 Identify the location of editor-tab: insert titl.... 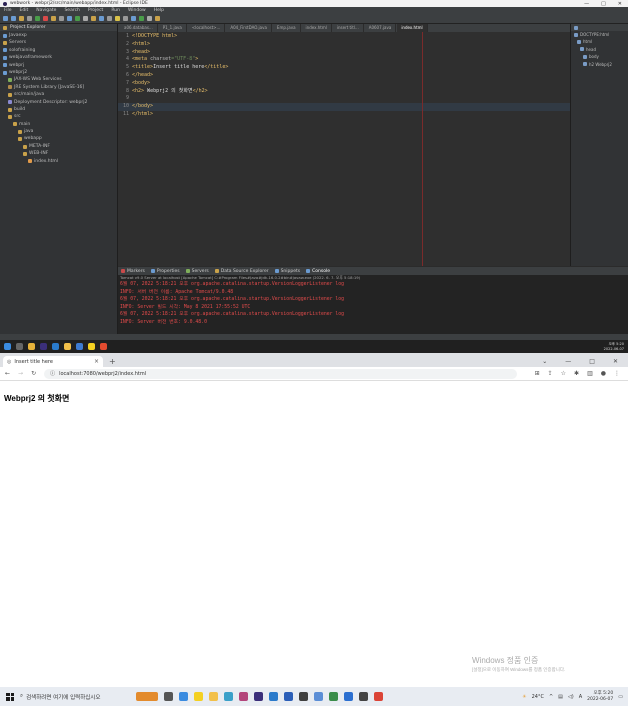
(348, 28).